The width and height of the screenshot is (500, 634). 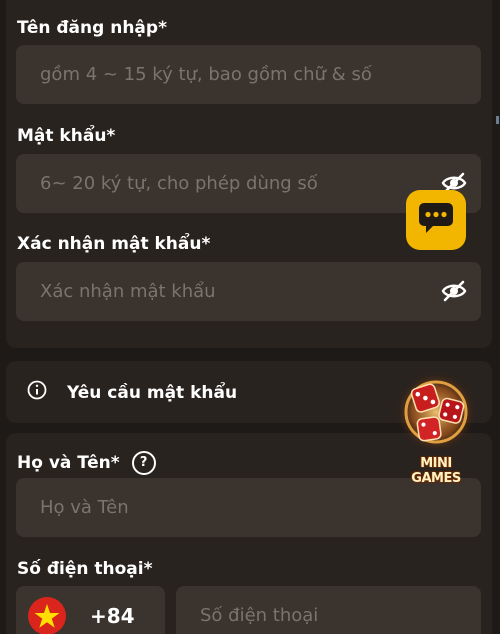 I want to click on phone-label: Số điện thoại*, so click(x=85, y=569).